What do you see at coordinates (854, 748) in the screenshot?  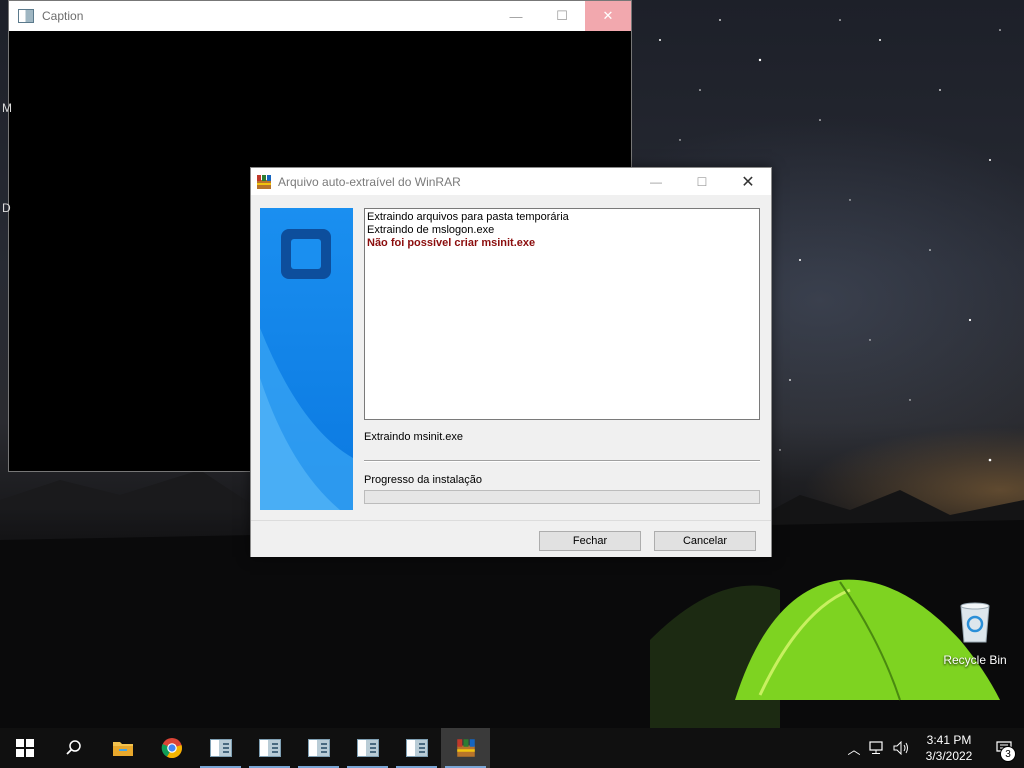 I see `chevron-up-icon: ︿` at bounding box center [854, 748].